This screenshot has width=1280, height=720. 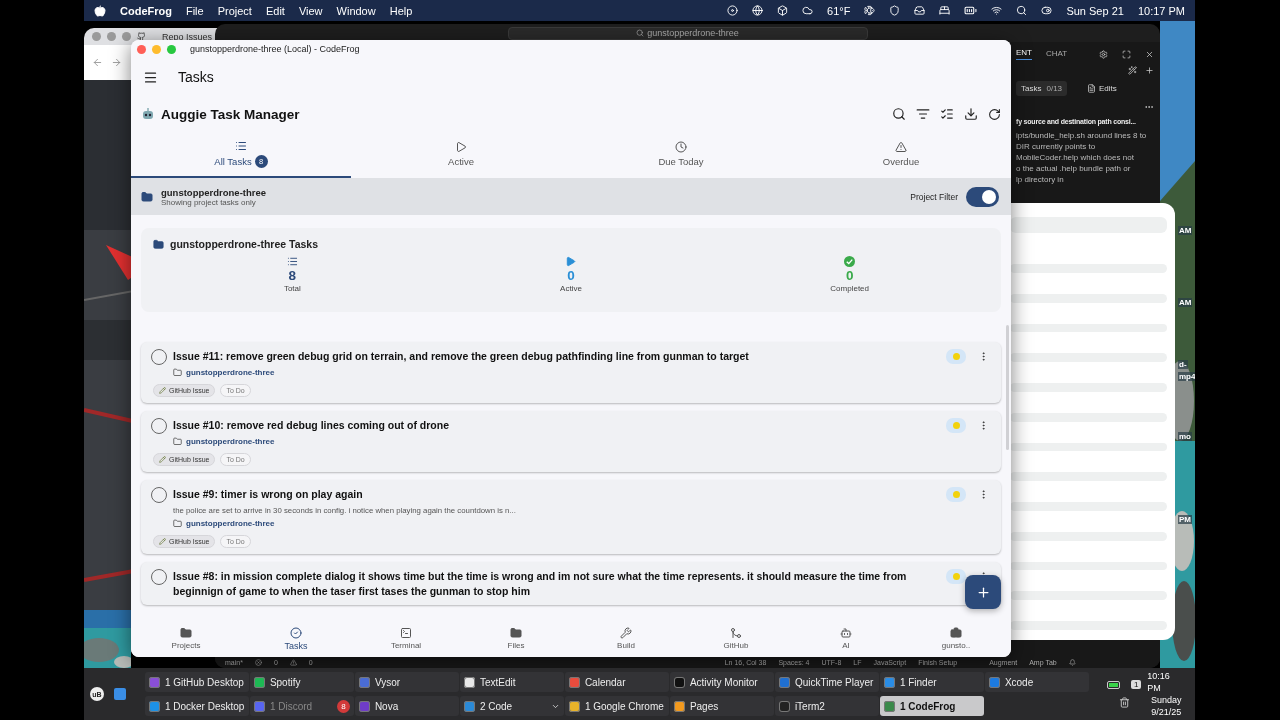 What do you see at coordinates (616, 682) in the screenshot?
I see `taskbar-item: Calendar` at bounding box center [616, 682].